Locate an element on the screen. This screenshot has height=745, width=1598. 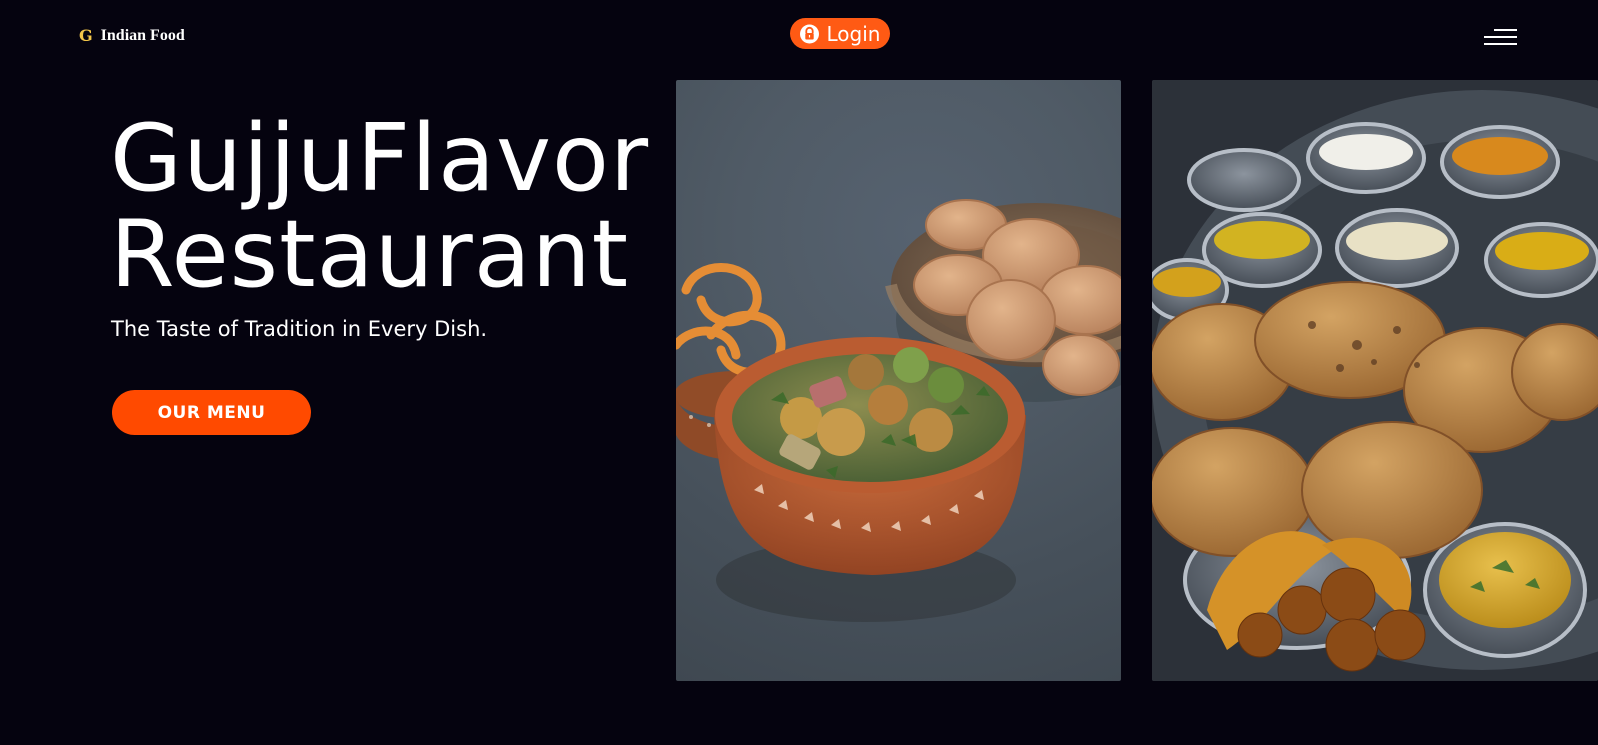
hero-title: GujjuFlavor Restaurant is located at coordinates (379, 206).